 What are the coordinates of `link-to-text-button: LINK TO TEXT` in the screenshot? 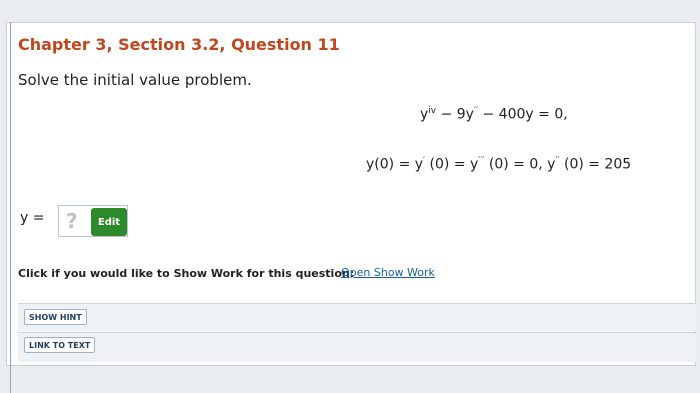 It's located at (60, 345).